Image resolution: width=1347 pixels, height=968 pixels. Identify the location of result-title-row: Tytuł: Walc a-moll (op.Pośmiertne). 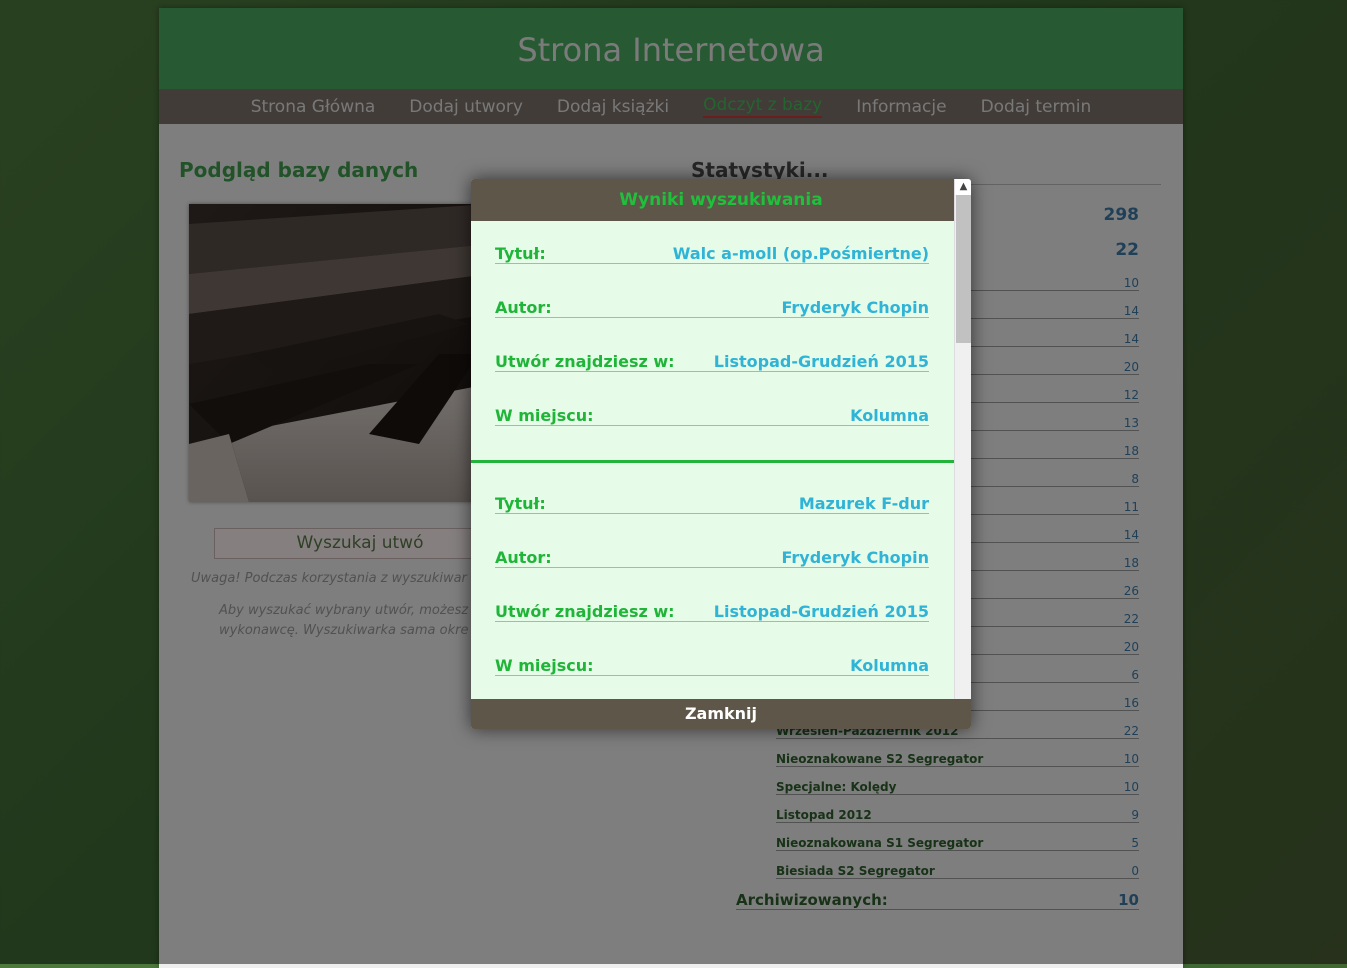
(712, 254).